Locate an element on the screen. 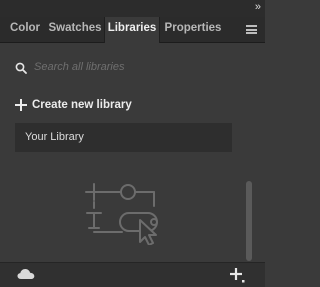  scrollbar is located at coordinates (248, 153).